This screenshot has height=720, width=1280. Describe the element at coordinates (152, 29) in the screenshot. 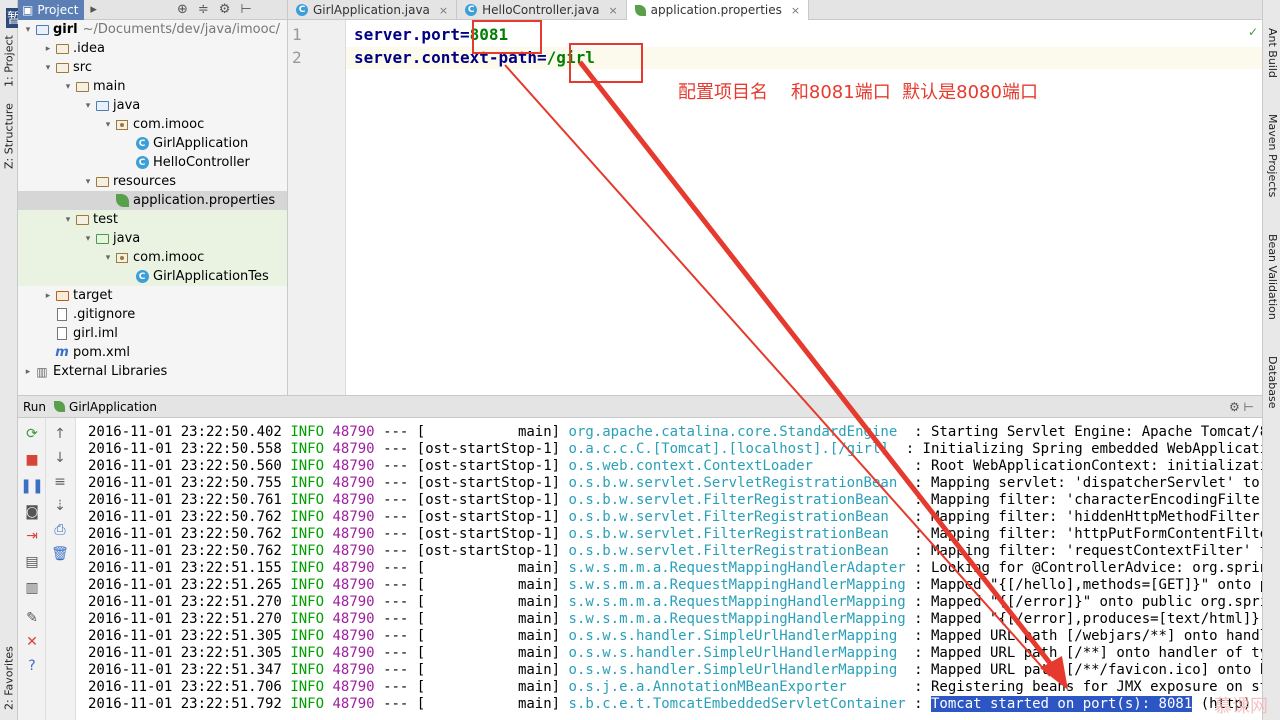

I see `tree-item: ▾ girl ~/Documents/dev/java/imooc/` at that location.